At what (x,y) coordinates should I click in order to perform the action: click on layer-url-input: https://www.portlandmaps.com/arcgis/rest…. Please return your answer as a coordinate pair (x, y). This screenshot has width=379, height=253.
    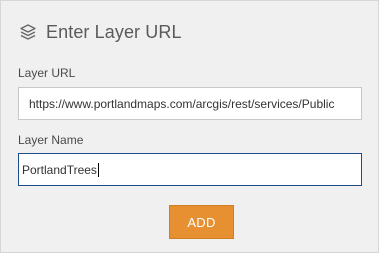
    Looking at the image, I should click on (190, 103).